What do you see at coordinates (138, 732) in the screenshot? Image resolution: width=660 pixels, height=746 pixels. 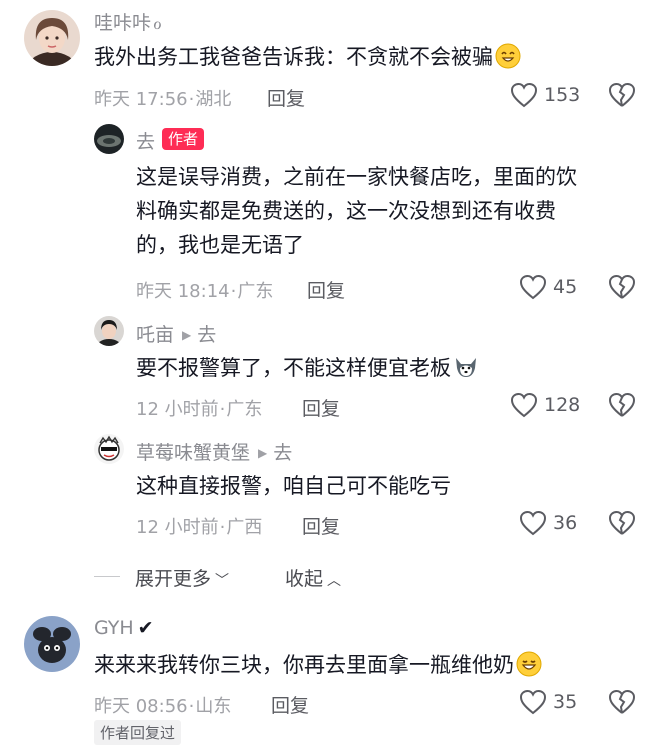 I see `author-replied-tag: 作者回复过` at bounding box center [138, 732].